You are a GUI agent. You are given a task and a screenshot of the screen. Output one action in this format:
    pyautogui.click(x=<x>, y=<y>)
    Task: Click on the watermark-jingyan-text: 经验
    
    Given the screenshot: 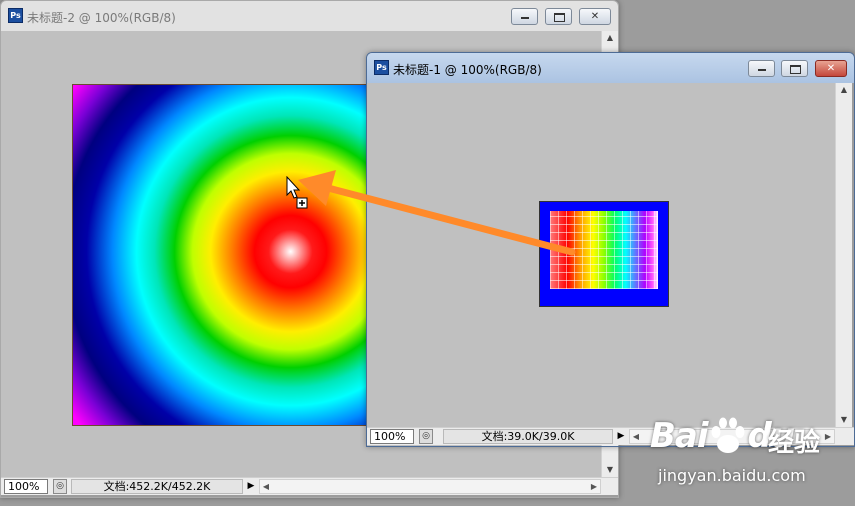 What is the action you would take?
    pyautogui.click(x=794, y=443)
    